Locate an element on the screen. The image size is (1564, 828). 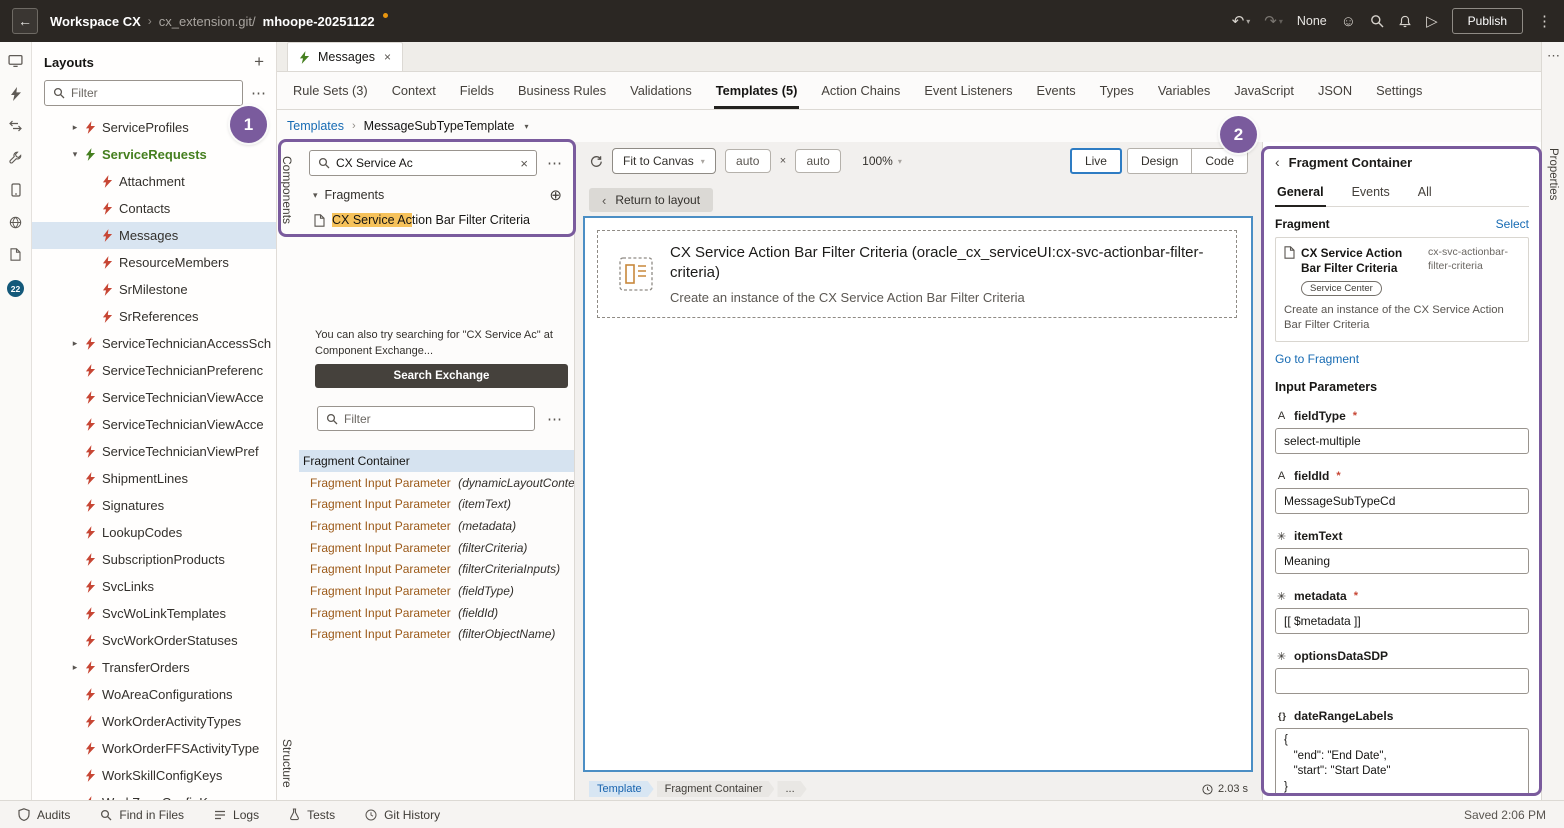
layout-tree-item-servicetechnicianpreferenc: ServiceTechnicianPreferenc is located at coordinates (154, 370).